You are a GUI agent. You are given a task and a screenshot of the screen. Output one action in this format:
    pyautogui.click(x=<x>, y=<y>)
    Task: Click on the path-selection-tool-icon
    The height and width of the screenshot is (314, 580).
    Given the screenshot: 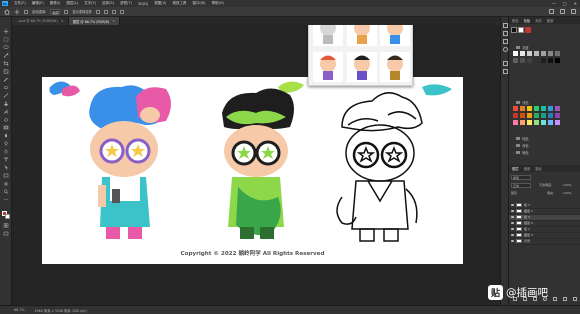 What is the action you would take?
    pyautogui.click(x=6, y=167)
    